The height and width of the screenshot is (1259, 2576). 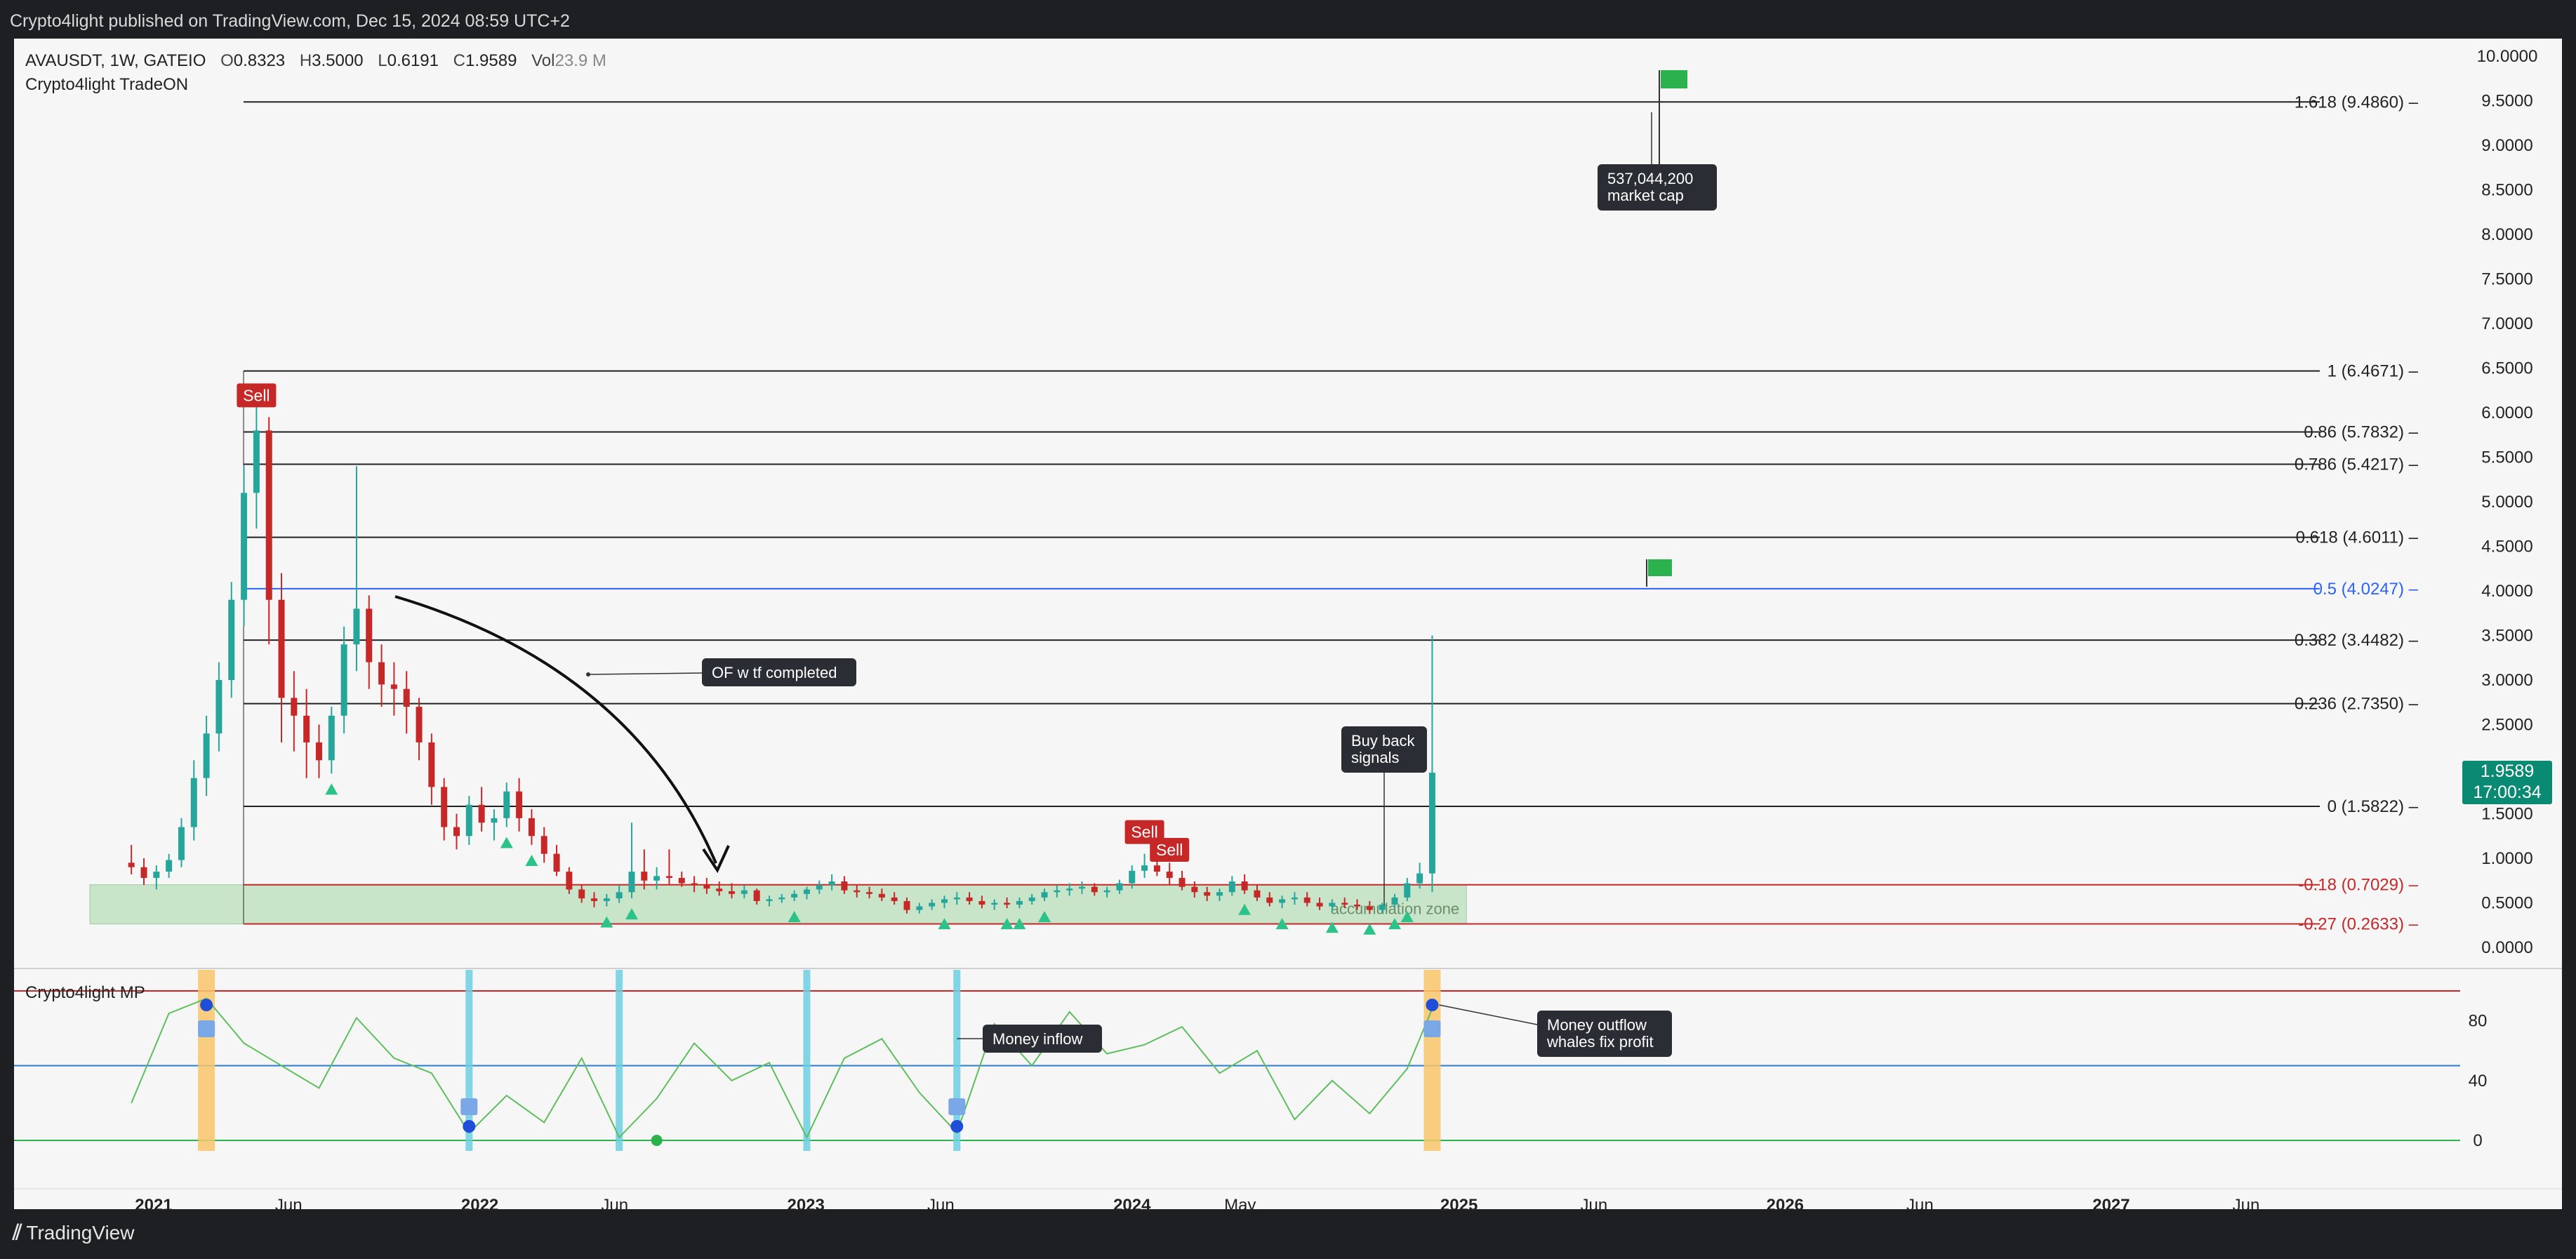 I want to click on oscillator-tick-label: 40, so click(x=2478, y=1081).